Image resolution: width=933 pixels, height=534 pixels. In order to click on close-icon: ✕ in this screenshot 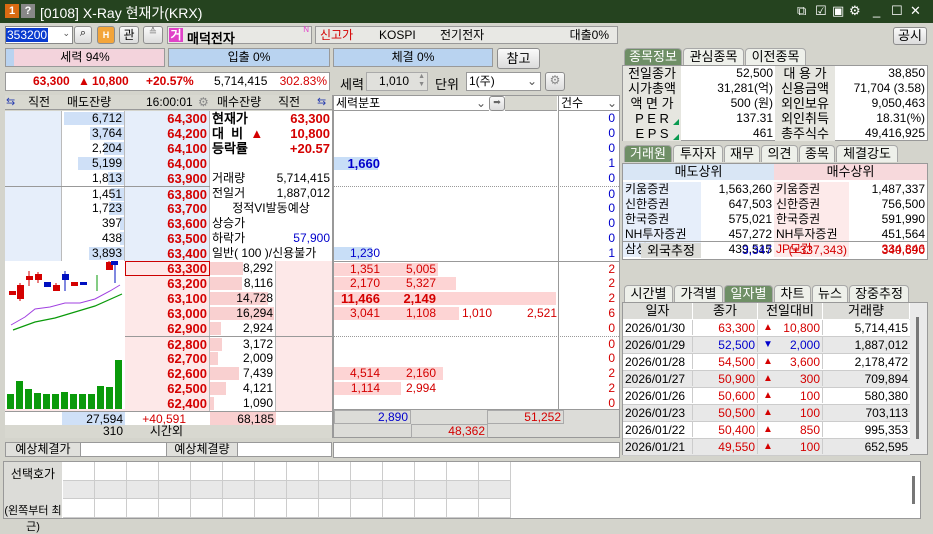, I will do `click(915, 11)`.